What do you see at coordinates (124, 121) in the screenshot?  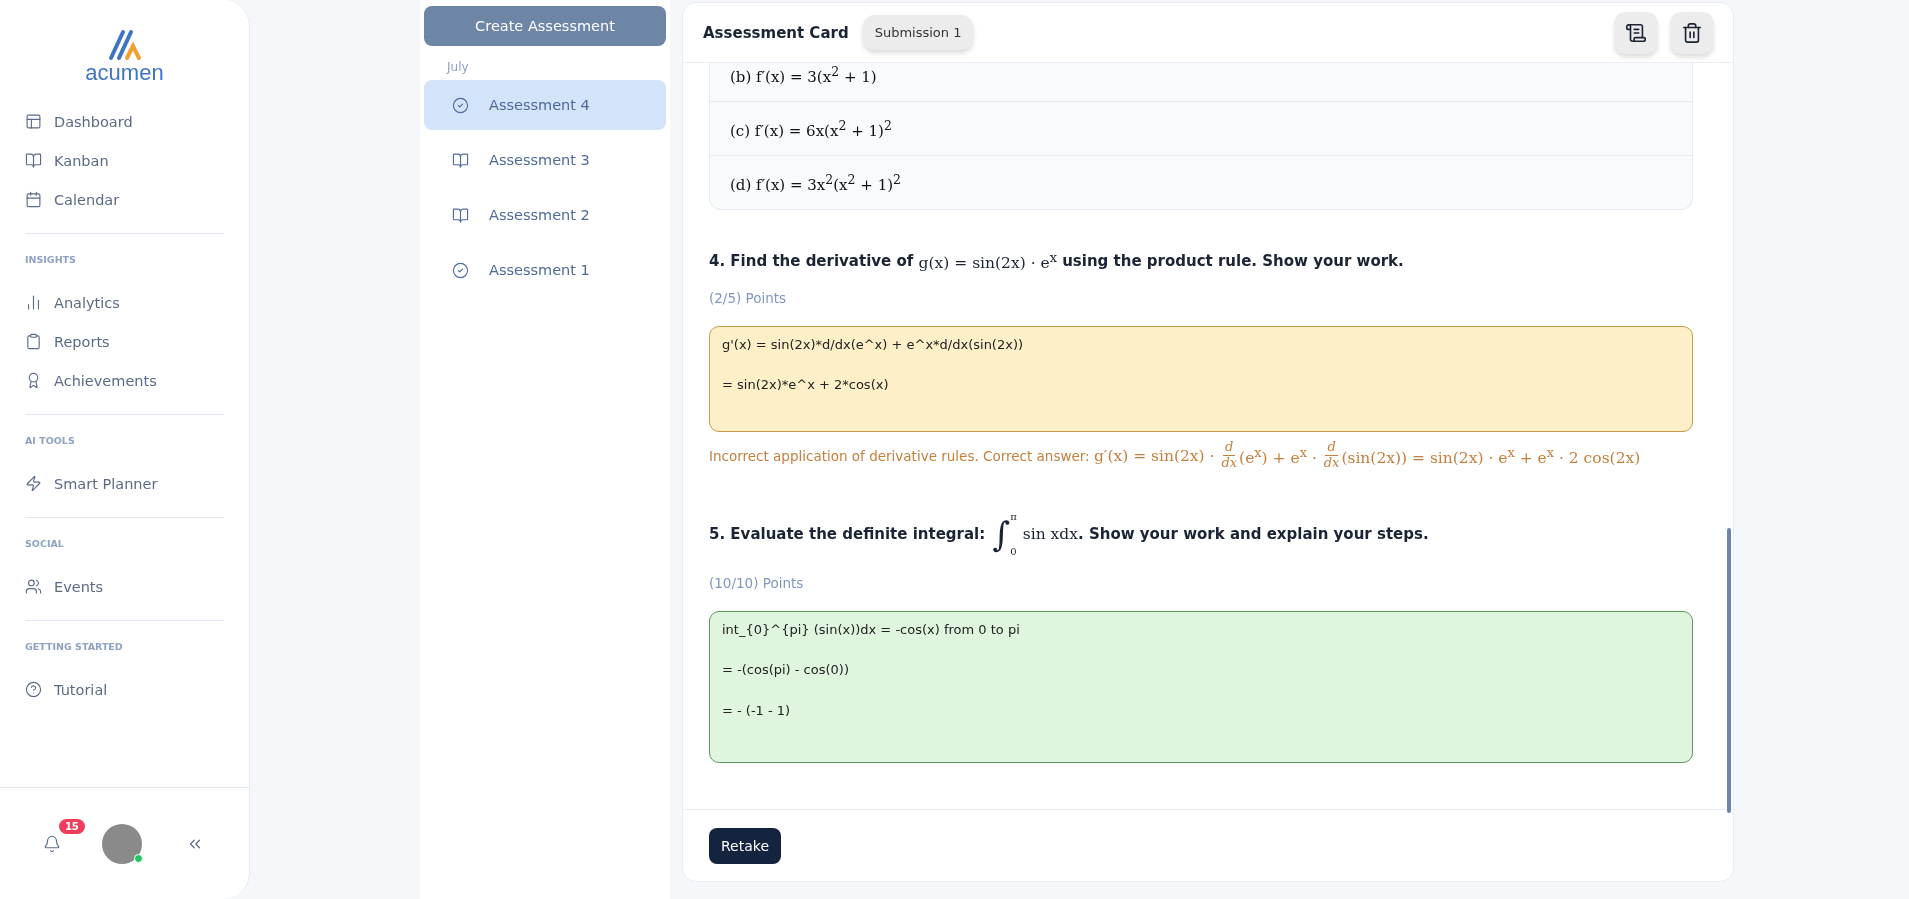 I see `nav-item: Dashboard` at bounding box center [124, 121].